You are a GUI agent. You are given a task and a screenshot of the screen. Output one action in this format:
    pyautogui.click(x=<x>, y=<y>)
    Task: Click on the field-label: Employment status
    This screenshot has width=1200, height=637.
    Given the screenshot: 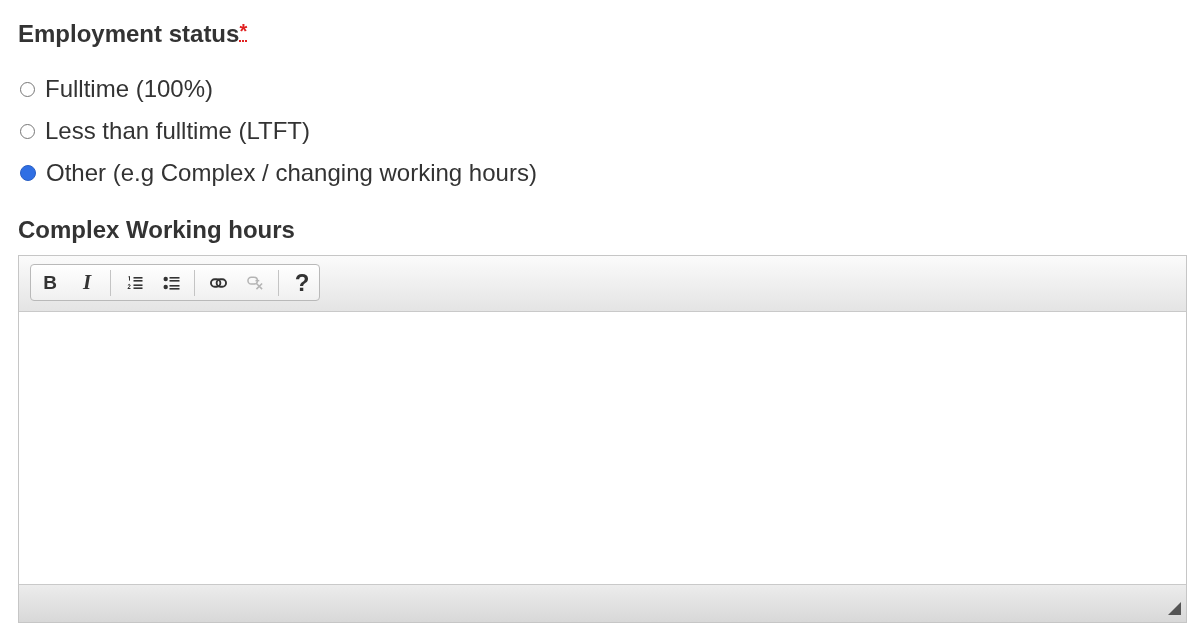 What is the action you would take?
    pyautogui.click(x=129, y=34)
    